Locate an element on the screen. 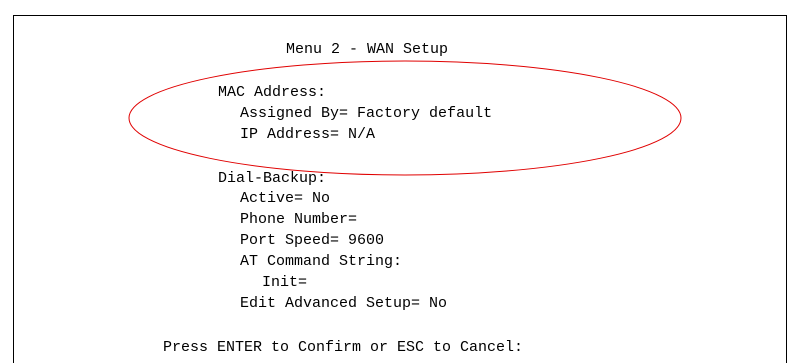 This screenshot has width=788, height=363. assigned-by-label: Assigned By= is located at coordinates (294, 113).